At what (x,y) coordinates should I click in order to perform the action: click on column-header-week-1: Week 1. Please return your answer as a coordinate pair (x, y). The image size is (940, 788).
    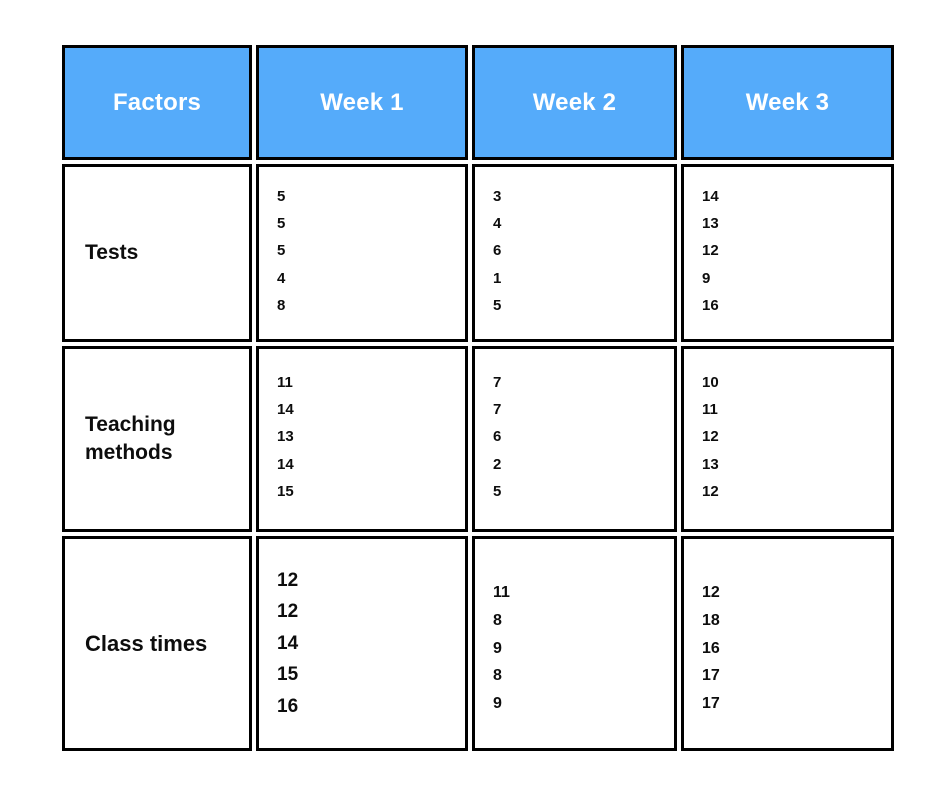
    Looking at the image, I should click on (362, 102).